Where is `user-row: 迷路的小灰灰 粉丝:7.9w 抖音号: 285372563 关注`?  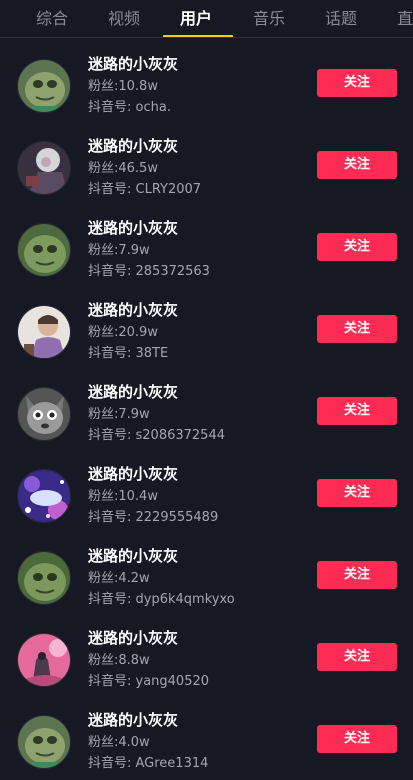 user-row: 迷路的小灰灰 粉丝:7.9w 抖音号: 285372563 关注 is located at coordinates (206, 243).